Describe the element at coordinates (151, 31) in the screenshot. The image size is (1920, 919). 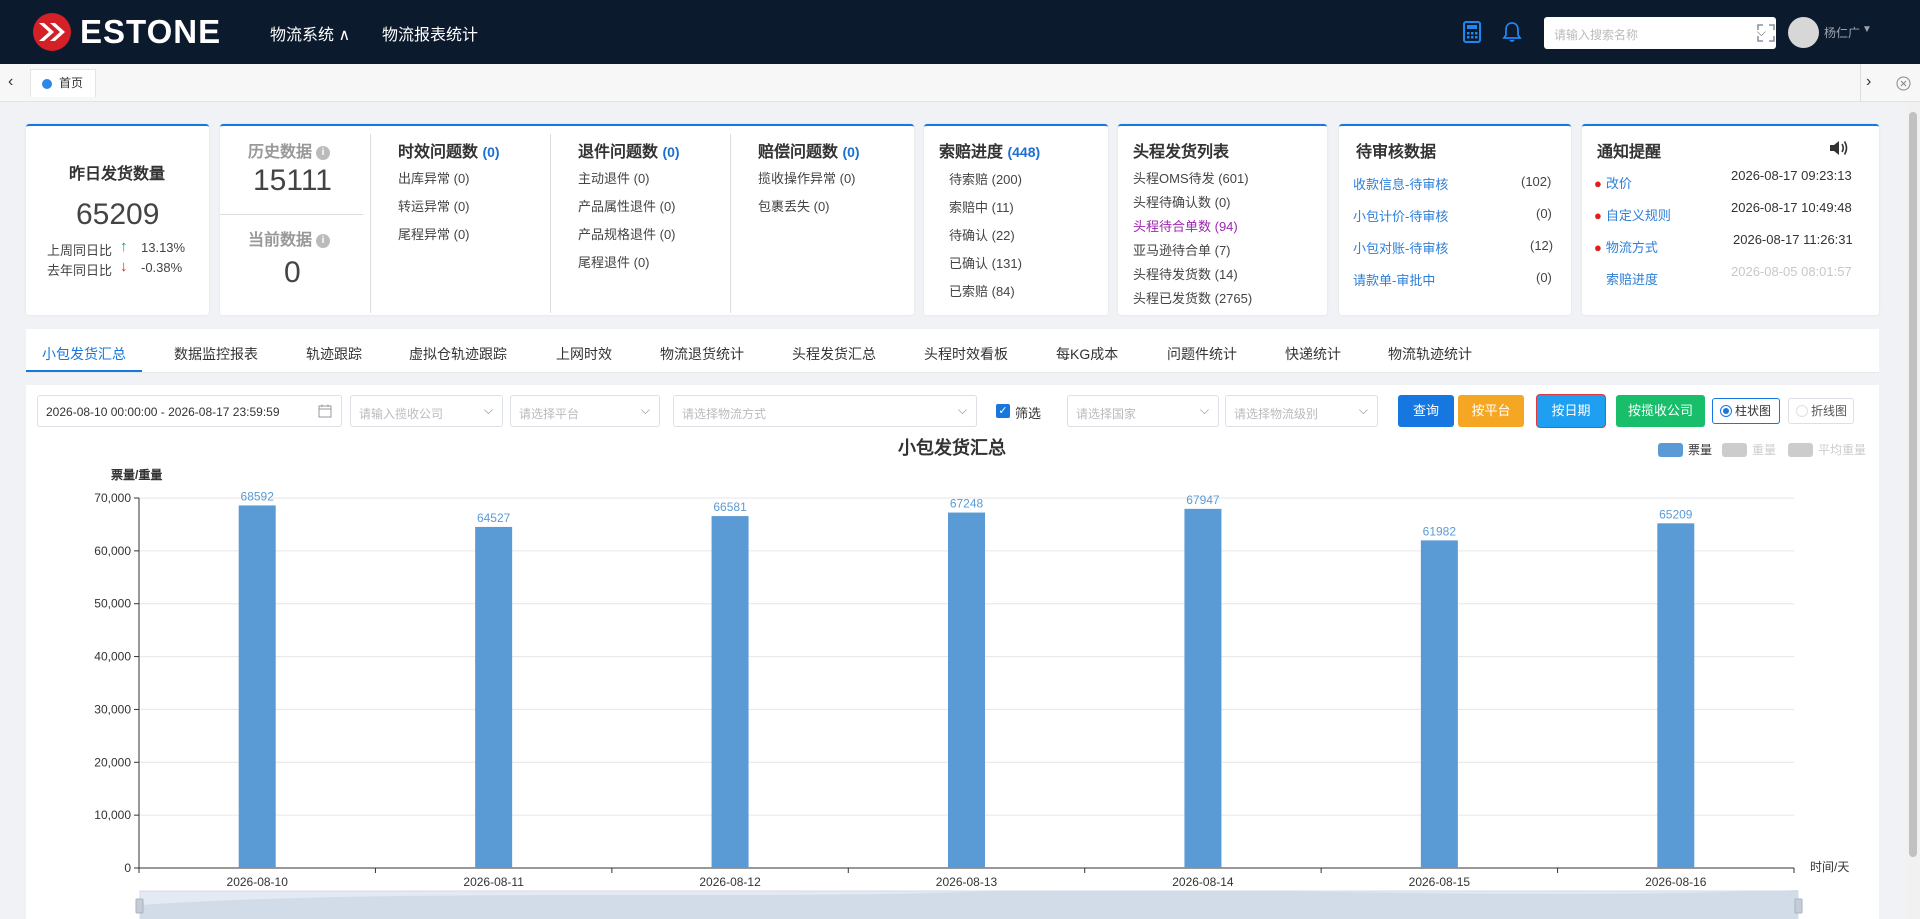
I see `logo-text: ESTONE` at that location.